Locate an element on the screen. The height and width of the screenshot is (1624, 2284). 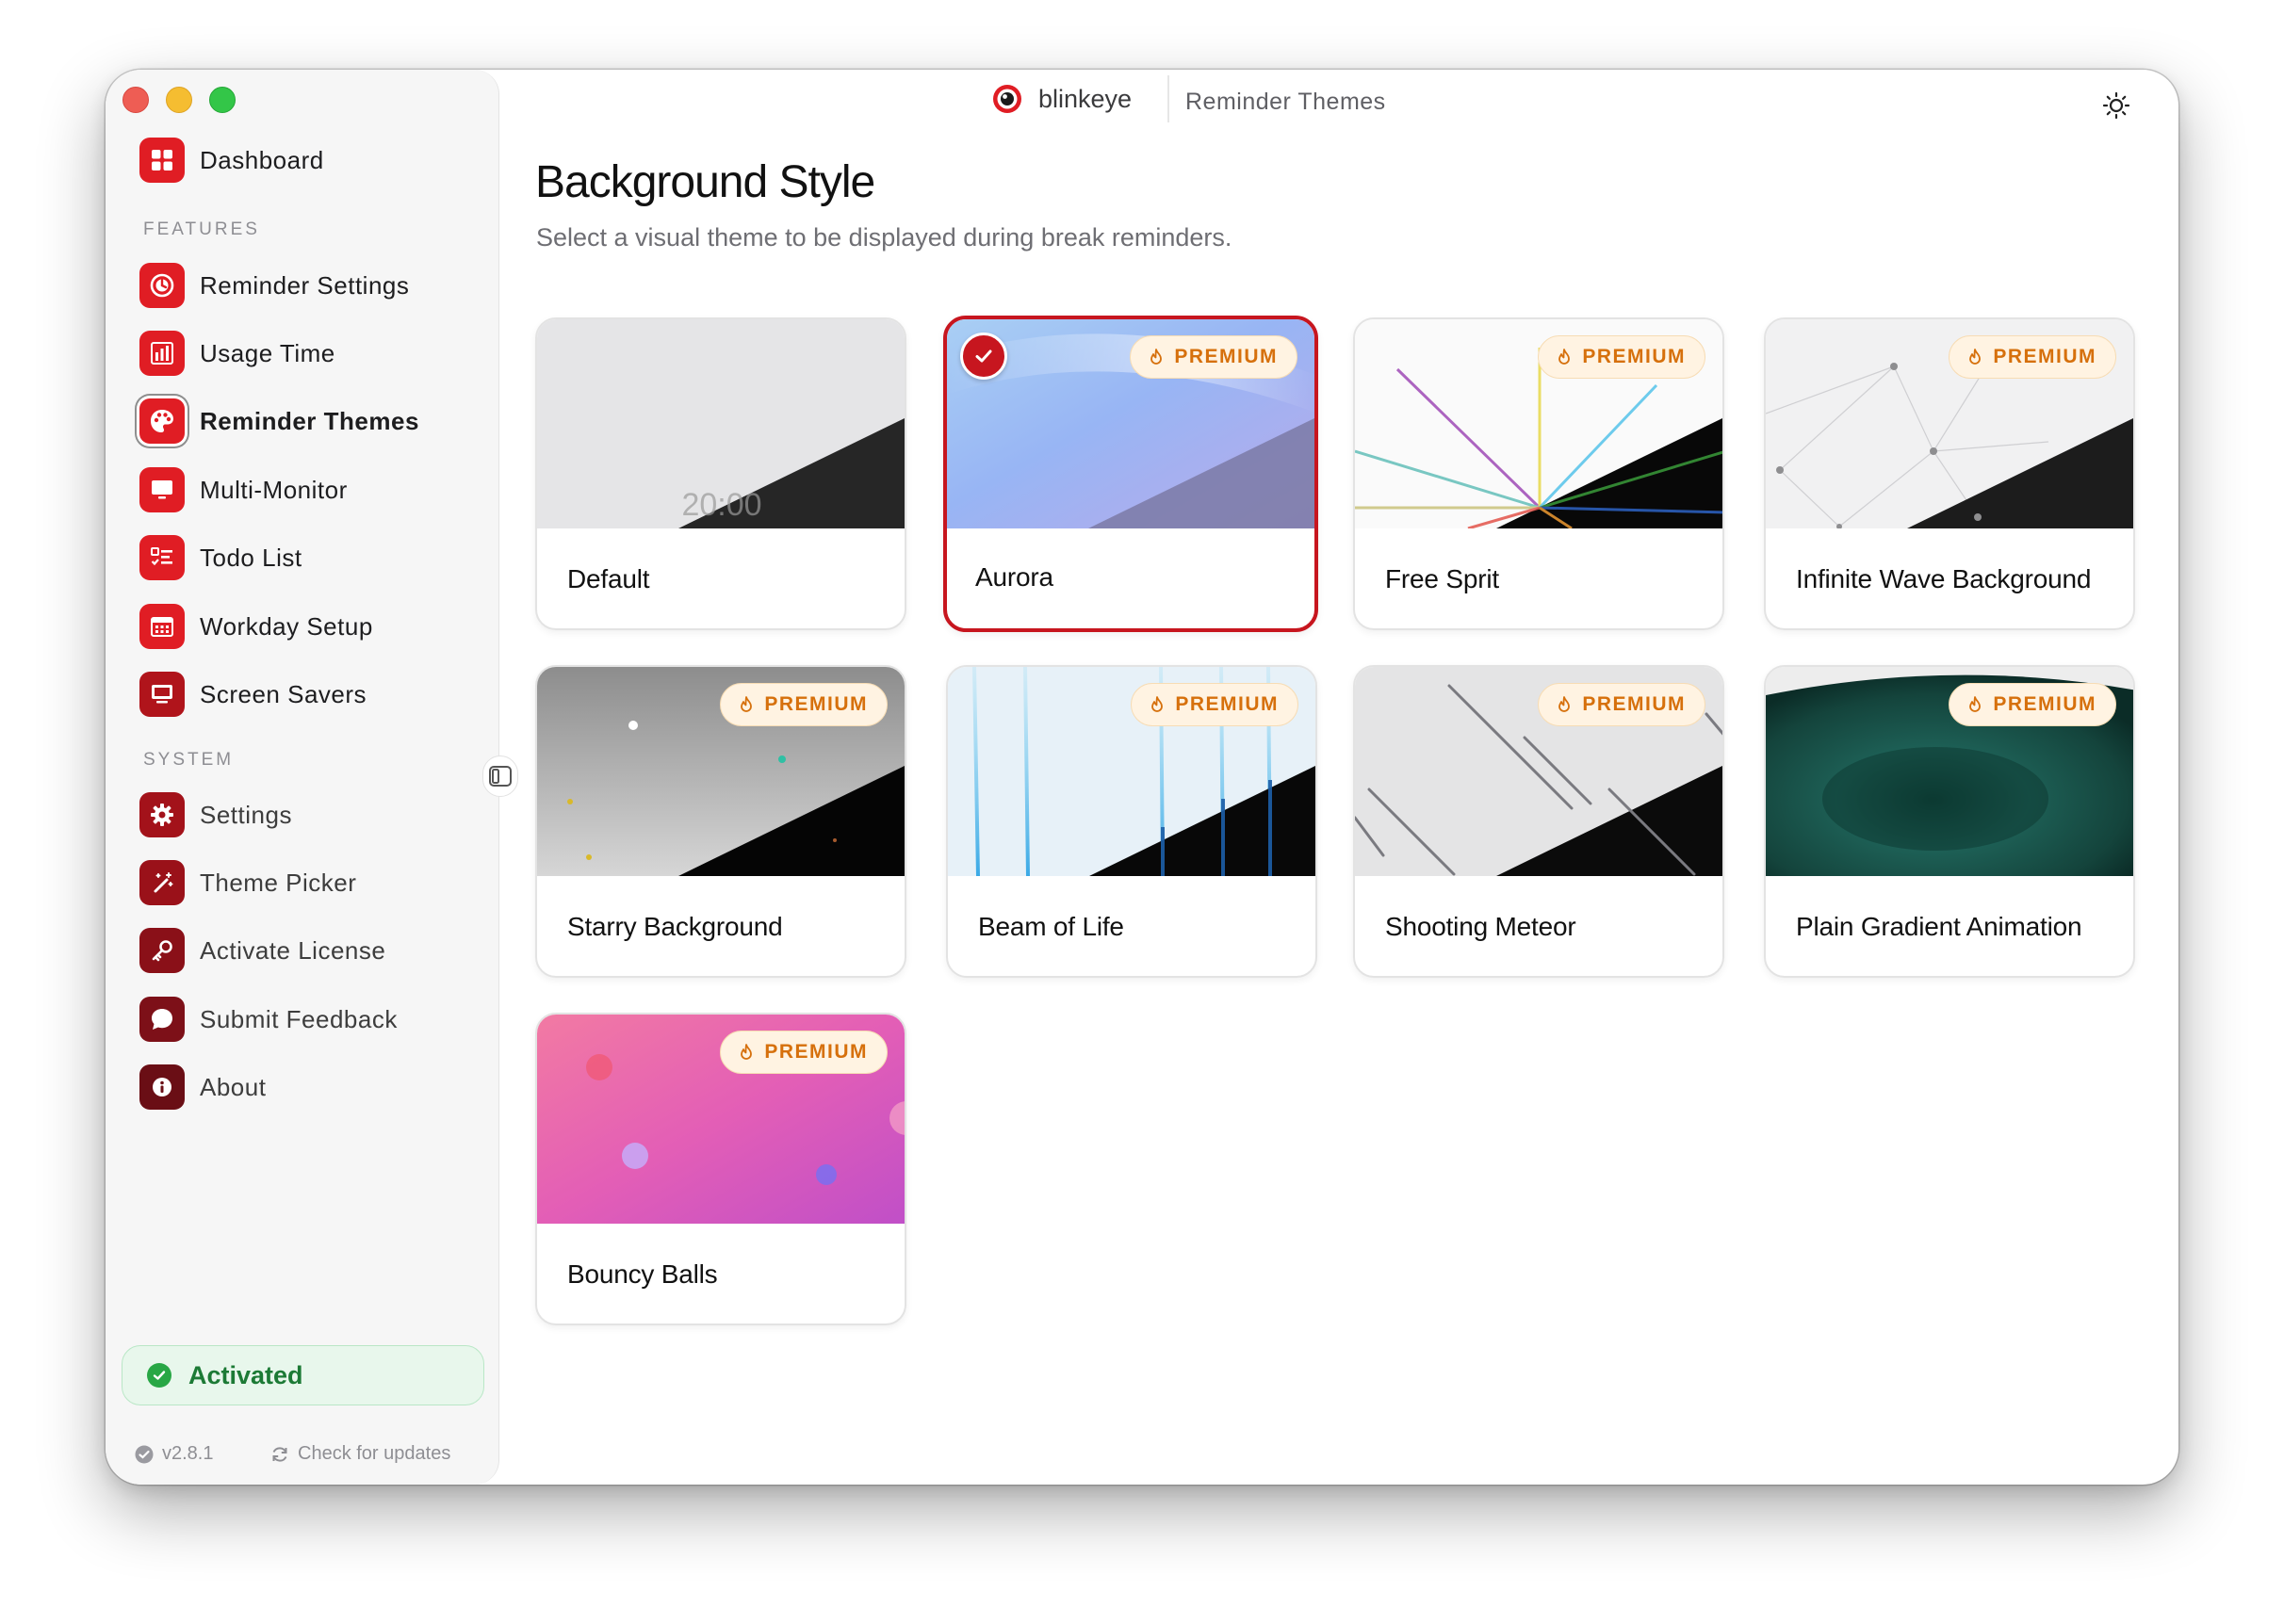
sidebar-item-label: Multi-Monitor is located at coordinates (274, 490).